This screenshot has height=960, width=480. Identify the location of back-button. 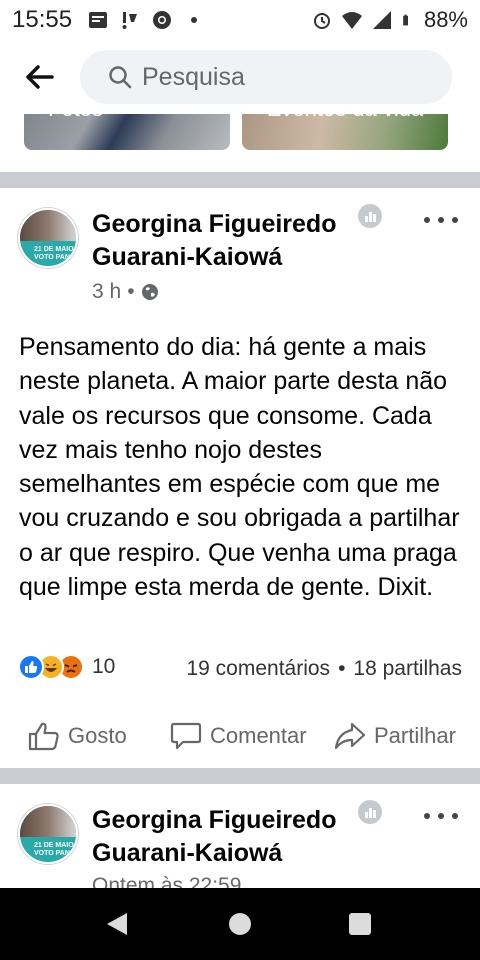
(40, 77).